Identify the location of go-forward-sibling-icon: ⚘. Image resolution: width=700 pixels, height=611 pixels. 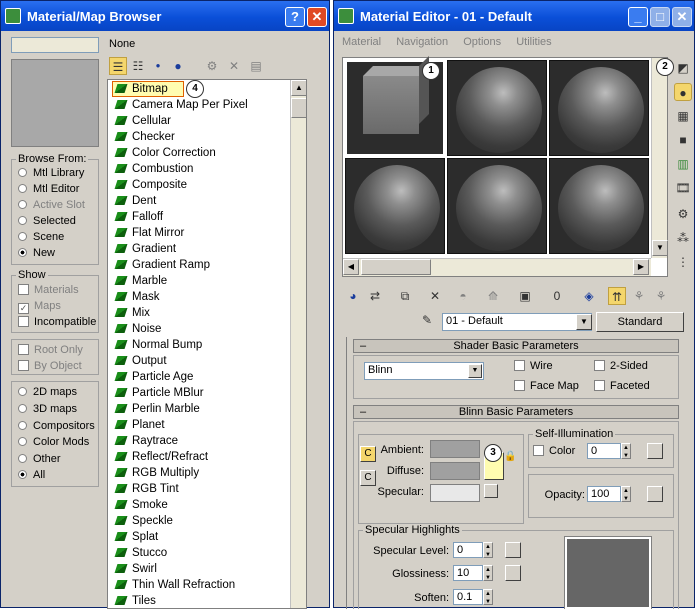
(661, 296).